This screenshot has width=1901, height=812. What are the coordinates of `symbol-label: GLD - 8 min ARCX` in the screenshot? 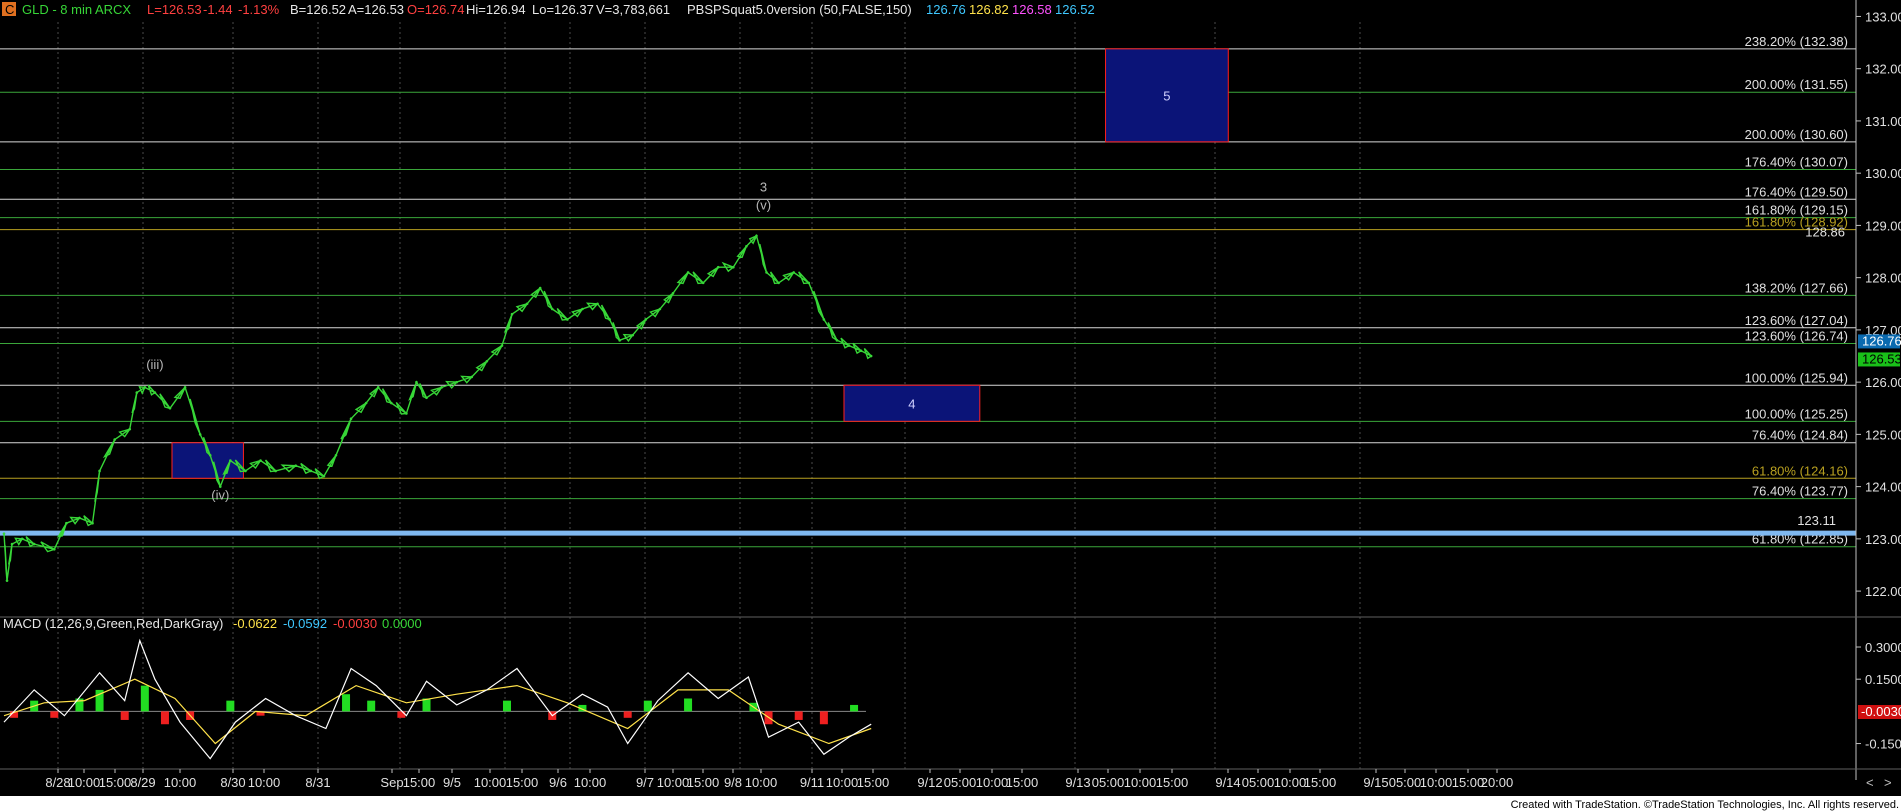 It's located at (76, 9).